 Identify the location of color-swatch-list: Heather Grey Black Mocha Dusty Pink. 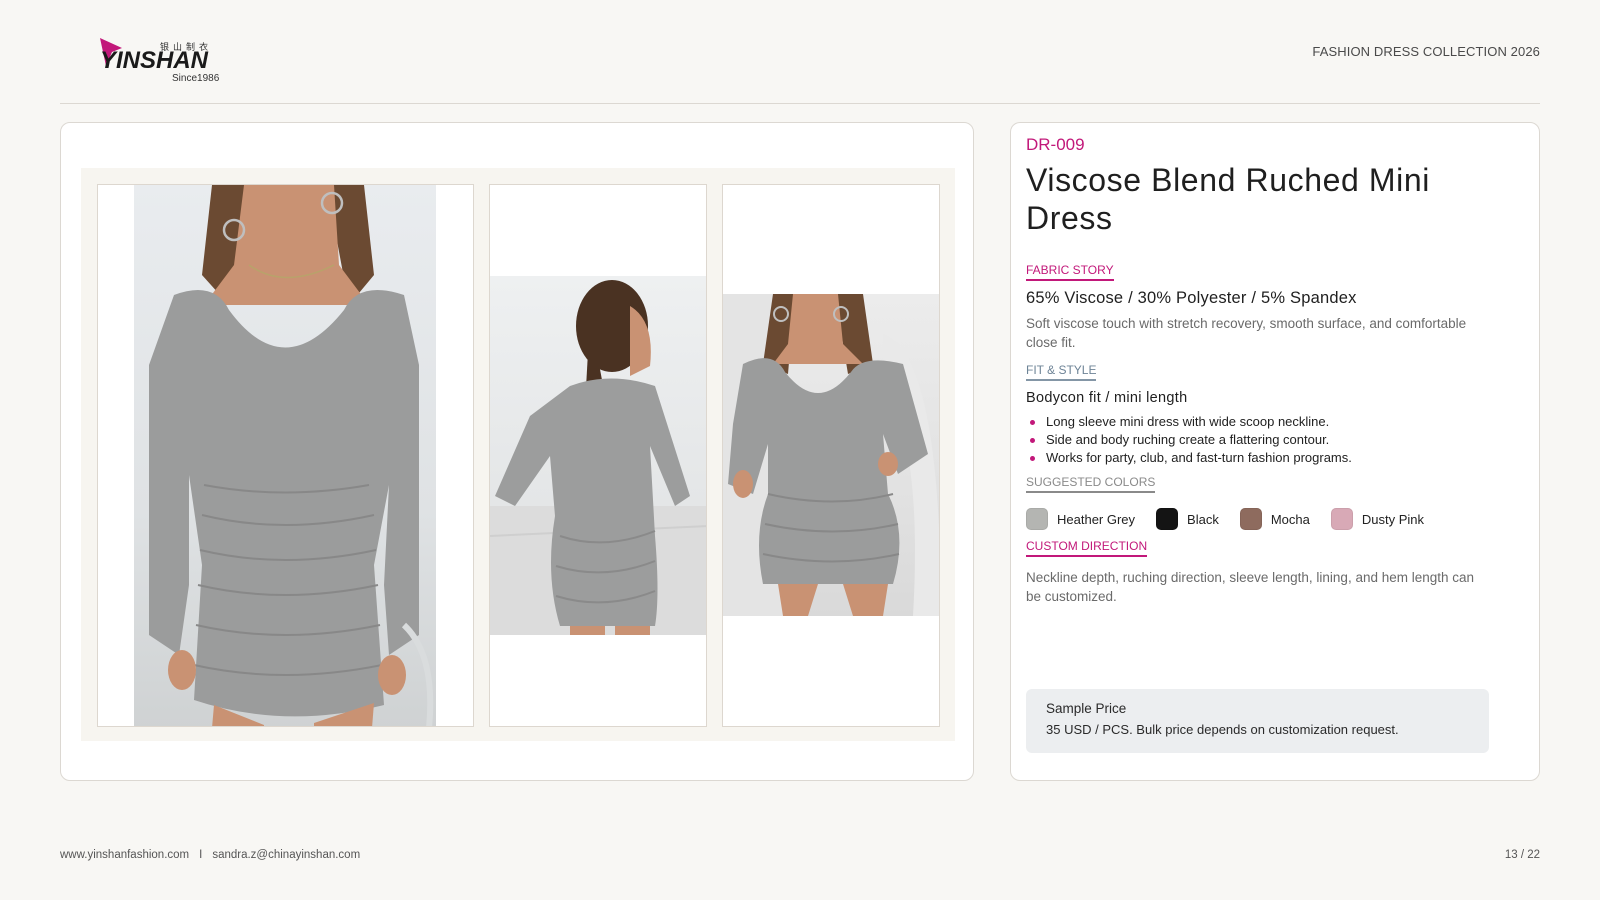
(1235, 519).